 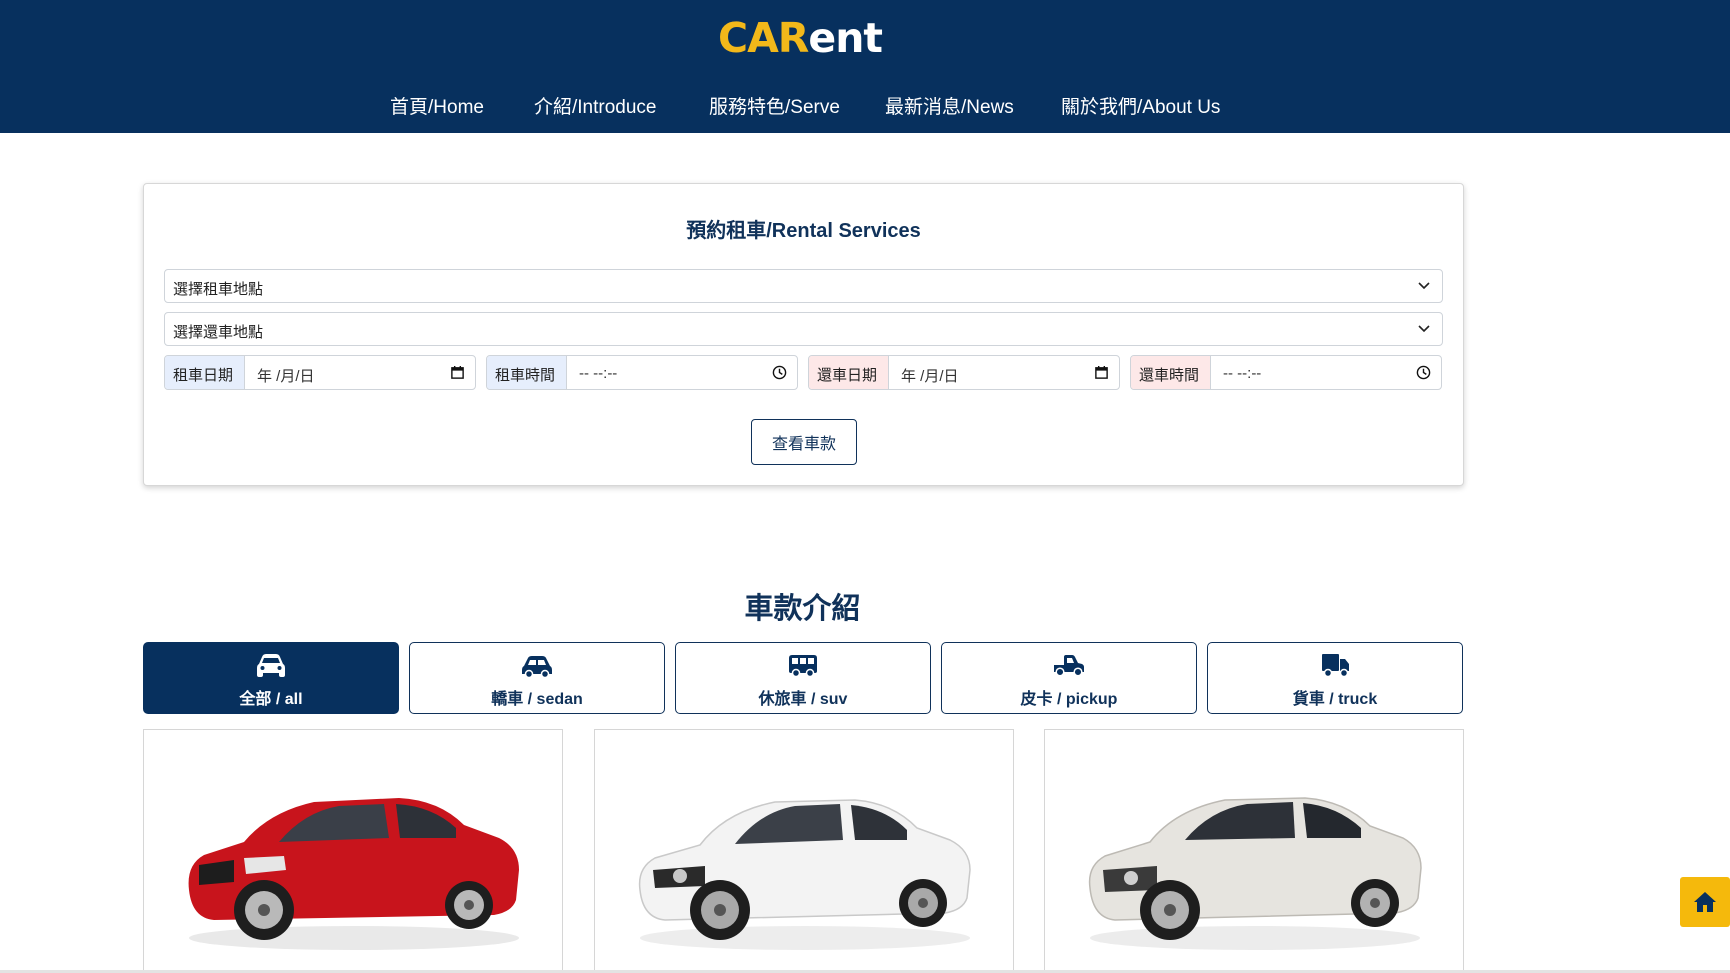 What do you see at coordinates (964, 372) in the screenshot?
I see `return-date-group: 還車日期 年 /月/日` at bounding box center [964, 372].